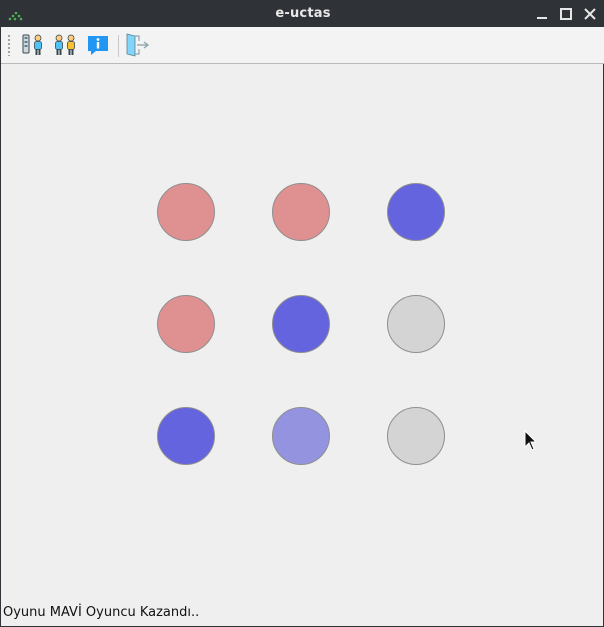 The width and height of the screenshot is (604, 627). I want to click on toolbar-separator, so click(118, 46).